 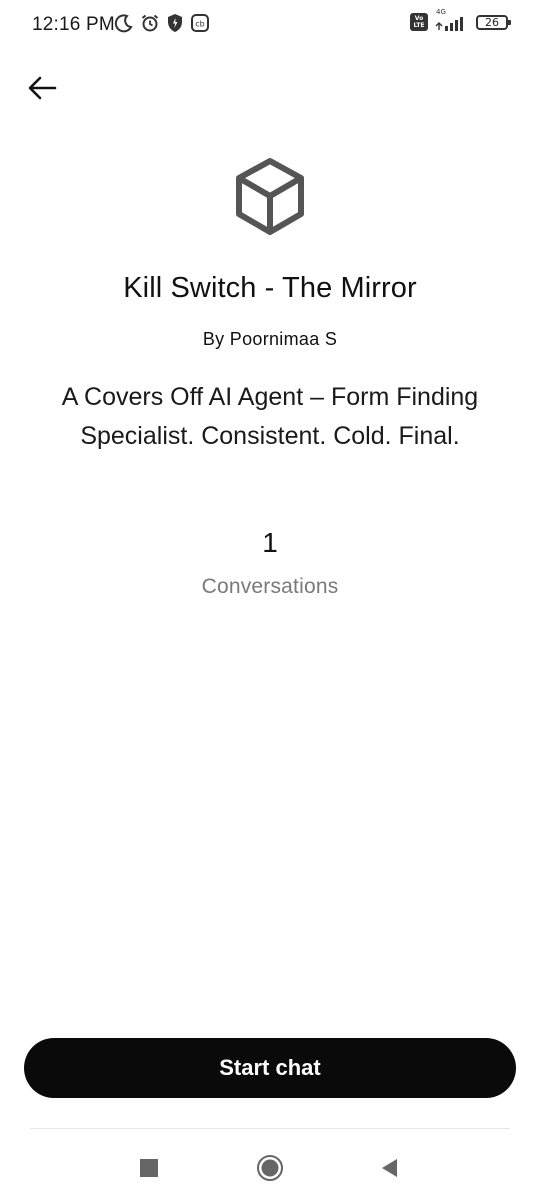 What do you see at coordinates (162, 23) in the screenshot?
I see `status-icons-left: cb` at bounding box center [162, 23].